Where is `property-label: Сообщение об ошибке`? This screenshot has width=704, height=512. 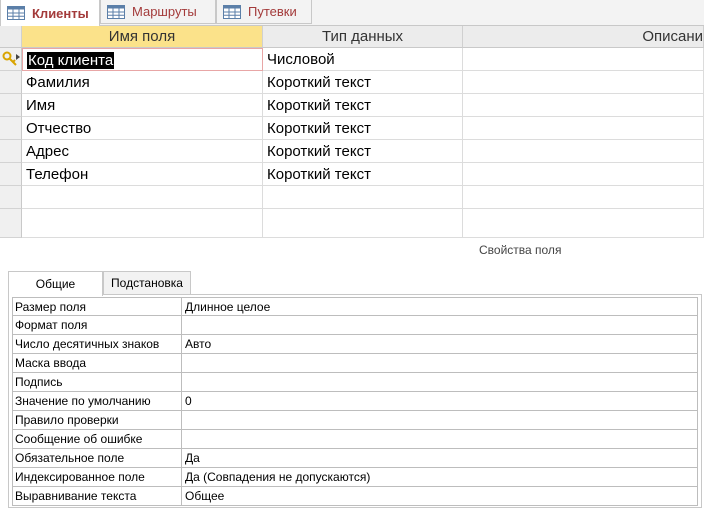 property-label: Сообщение об ошибке is located at coordinates (97, 439).